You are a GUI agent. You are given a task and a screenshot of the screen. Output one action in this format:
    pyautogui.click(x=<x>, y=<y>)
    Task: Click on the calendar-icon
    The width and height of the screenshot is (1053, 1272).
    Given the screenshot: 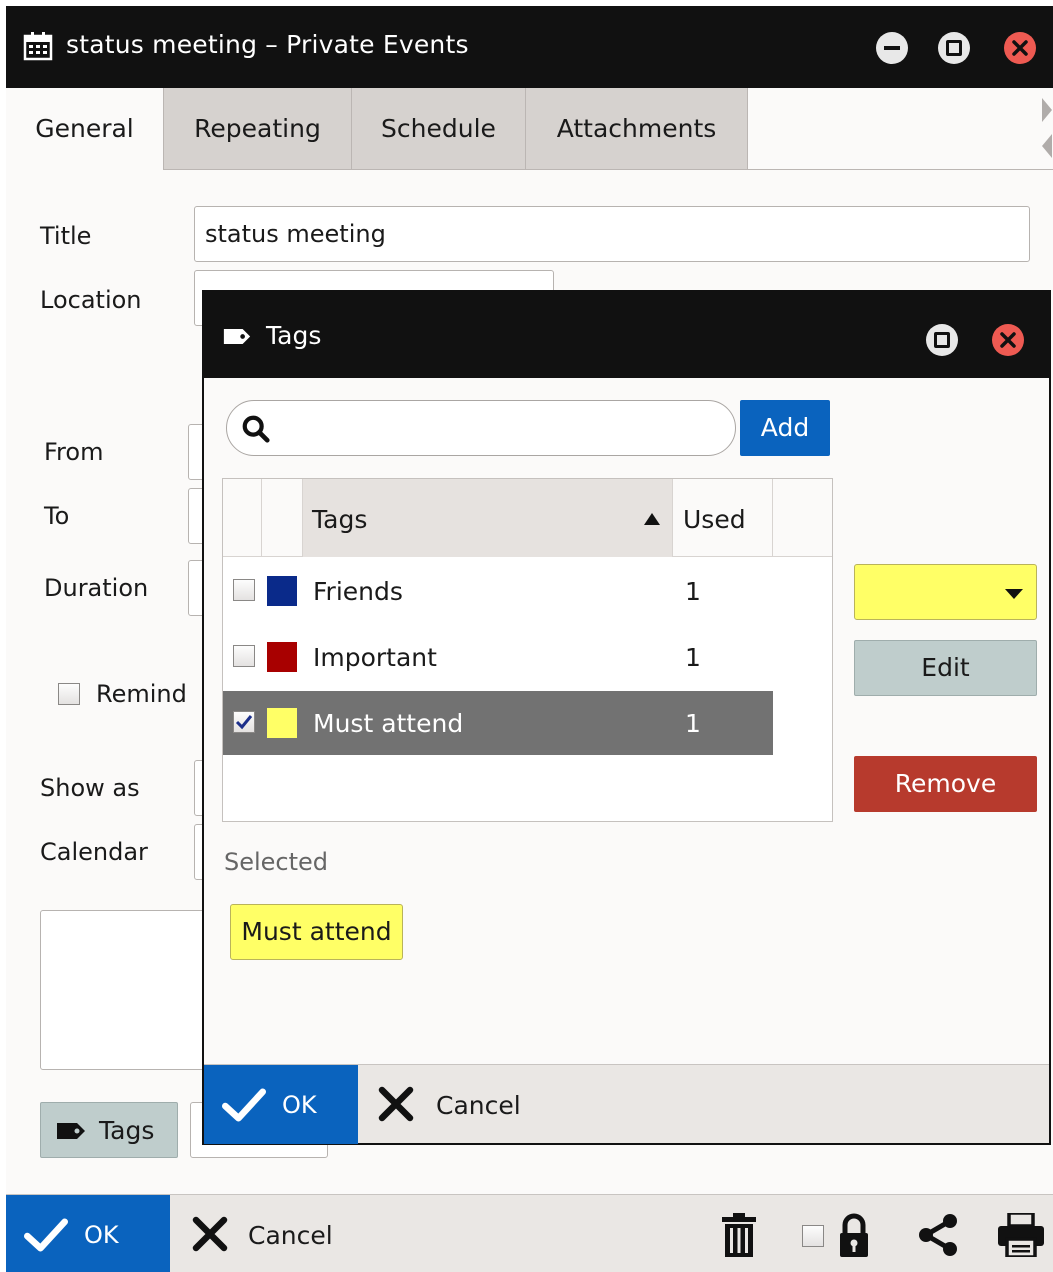 What is the action you would take?
    pyautogui.click(x=38, y=46)
    